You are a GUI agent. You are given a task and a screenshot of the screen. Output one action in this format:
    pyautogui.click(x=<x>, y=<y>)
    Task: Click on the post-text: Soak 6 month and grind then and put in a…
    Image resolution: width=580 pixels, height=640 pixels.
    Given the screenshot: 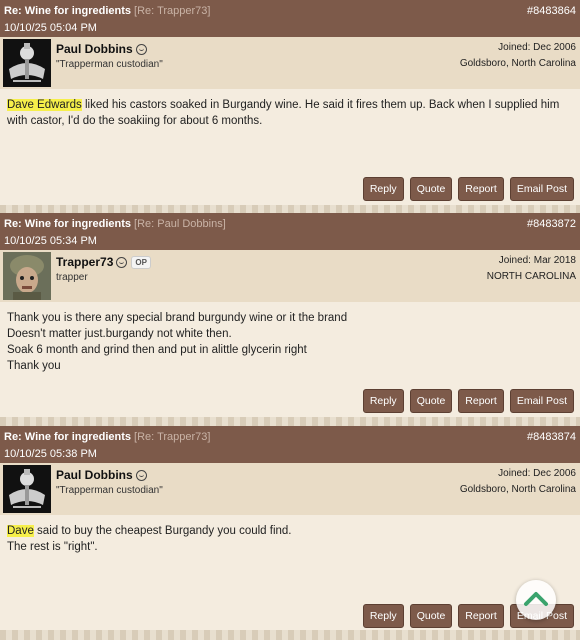 What is the action you would take?
    pyautogui.click(x=157, y=350)
    